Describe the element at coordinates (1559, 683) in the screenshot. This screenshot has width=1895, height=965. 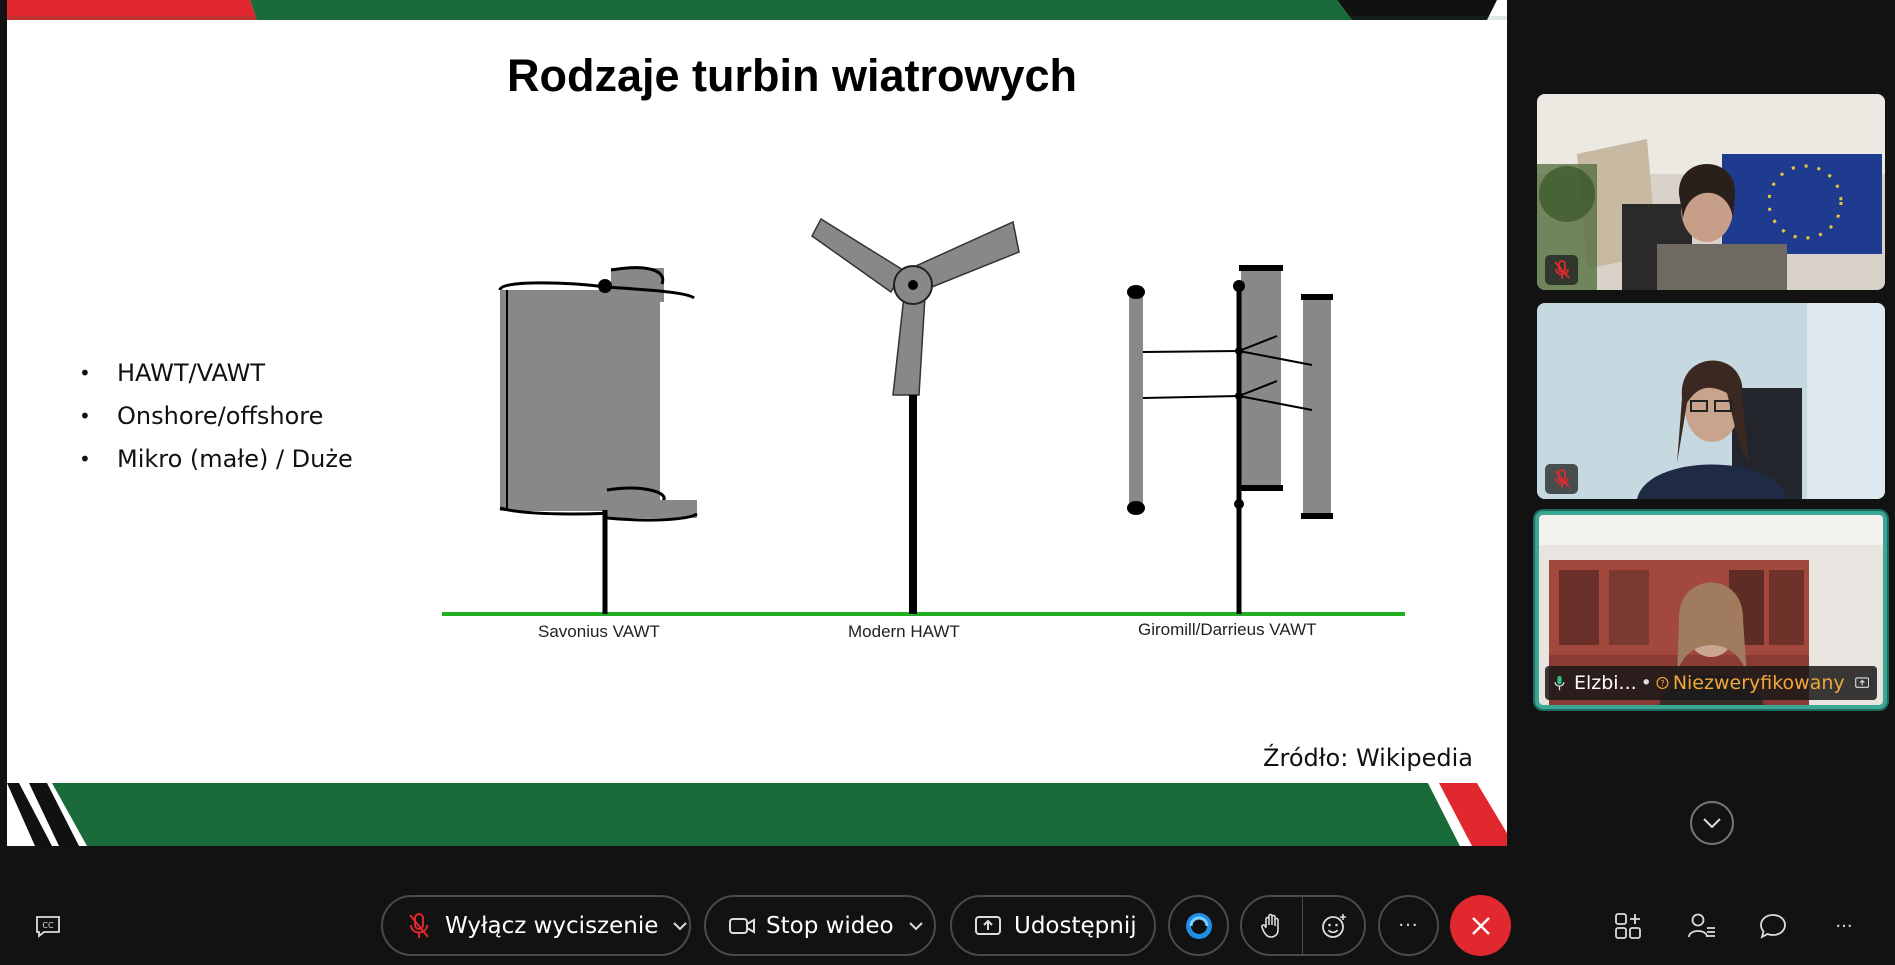
I see `mic-active-icon` at that location.